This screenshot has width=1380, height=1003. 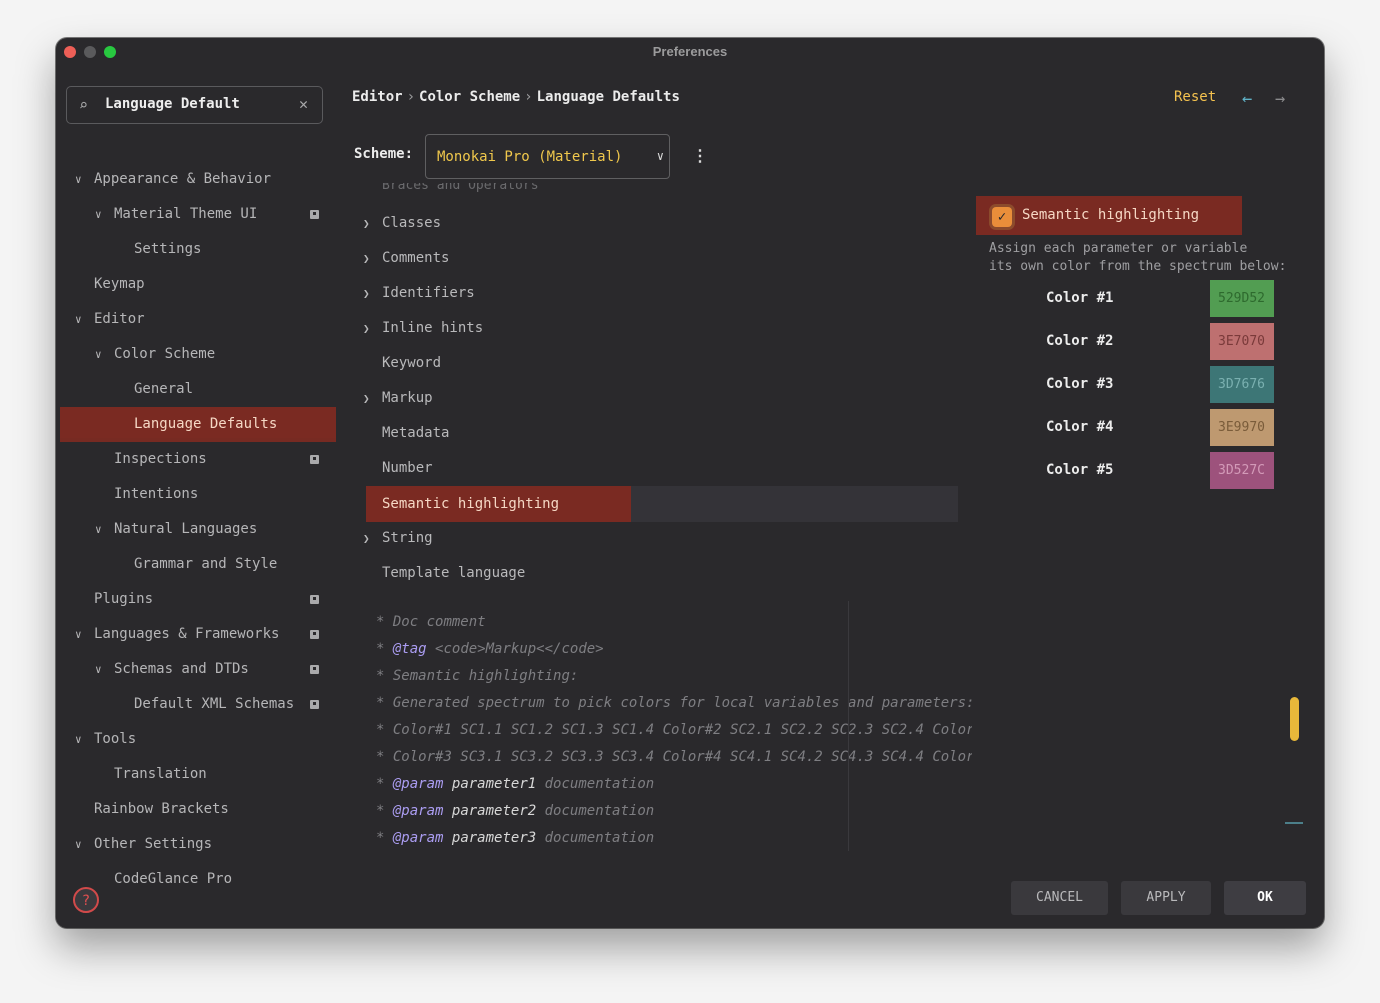 What do you see at coordinates (1059, 898) in the screenshot?
I see `cancel-button: CANCEL` at bounding box center [1059, 898].